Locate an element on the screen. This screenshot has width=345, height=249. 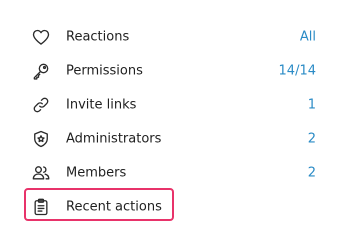
shield-star-icon is located at coordinates (41, 139).